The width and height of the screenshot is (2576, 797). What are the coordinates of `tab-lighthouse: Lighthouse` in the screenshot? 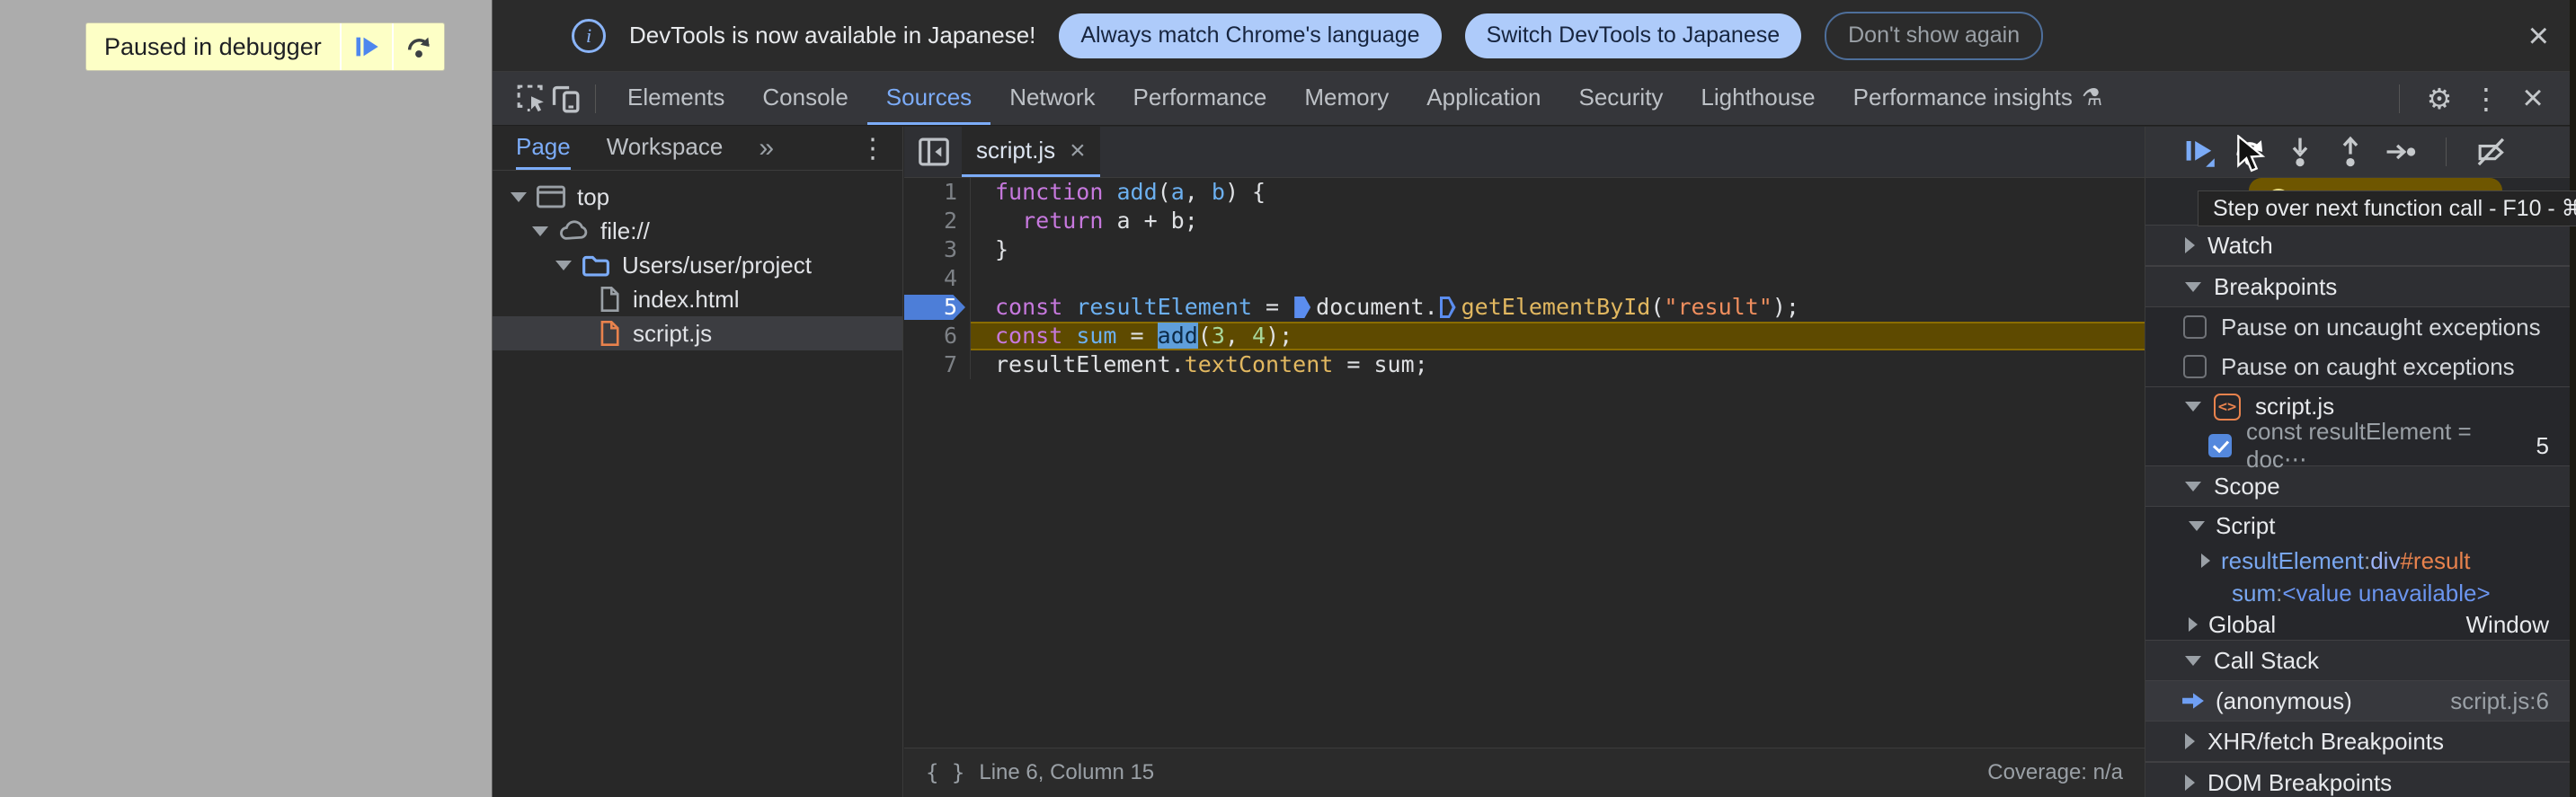 It's located at (1758, 98).